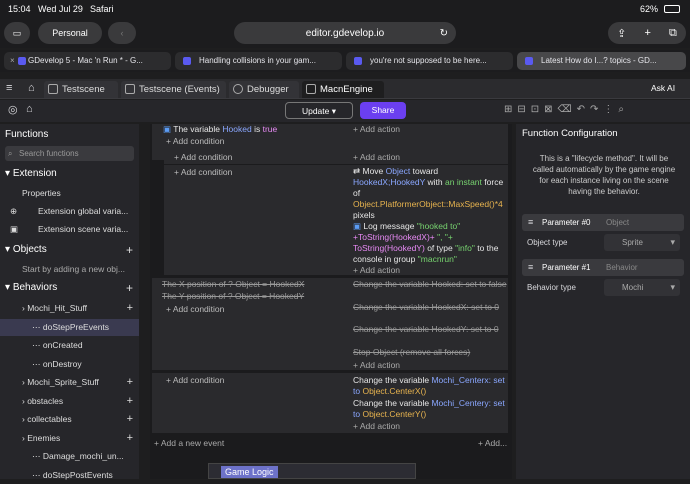 This screenshot has height=484, width=690. What do you see at coordinates (673, 33) in the screenshot?
I see `tabs-overview-icon: ⧉` at bounding box center [673, 33].